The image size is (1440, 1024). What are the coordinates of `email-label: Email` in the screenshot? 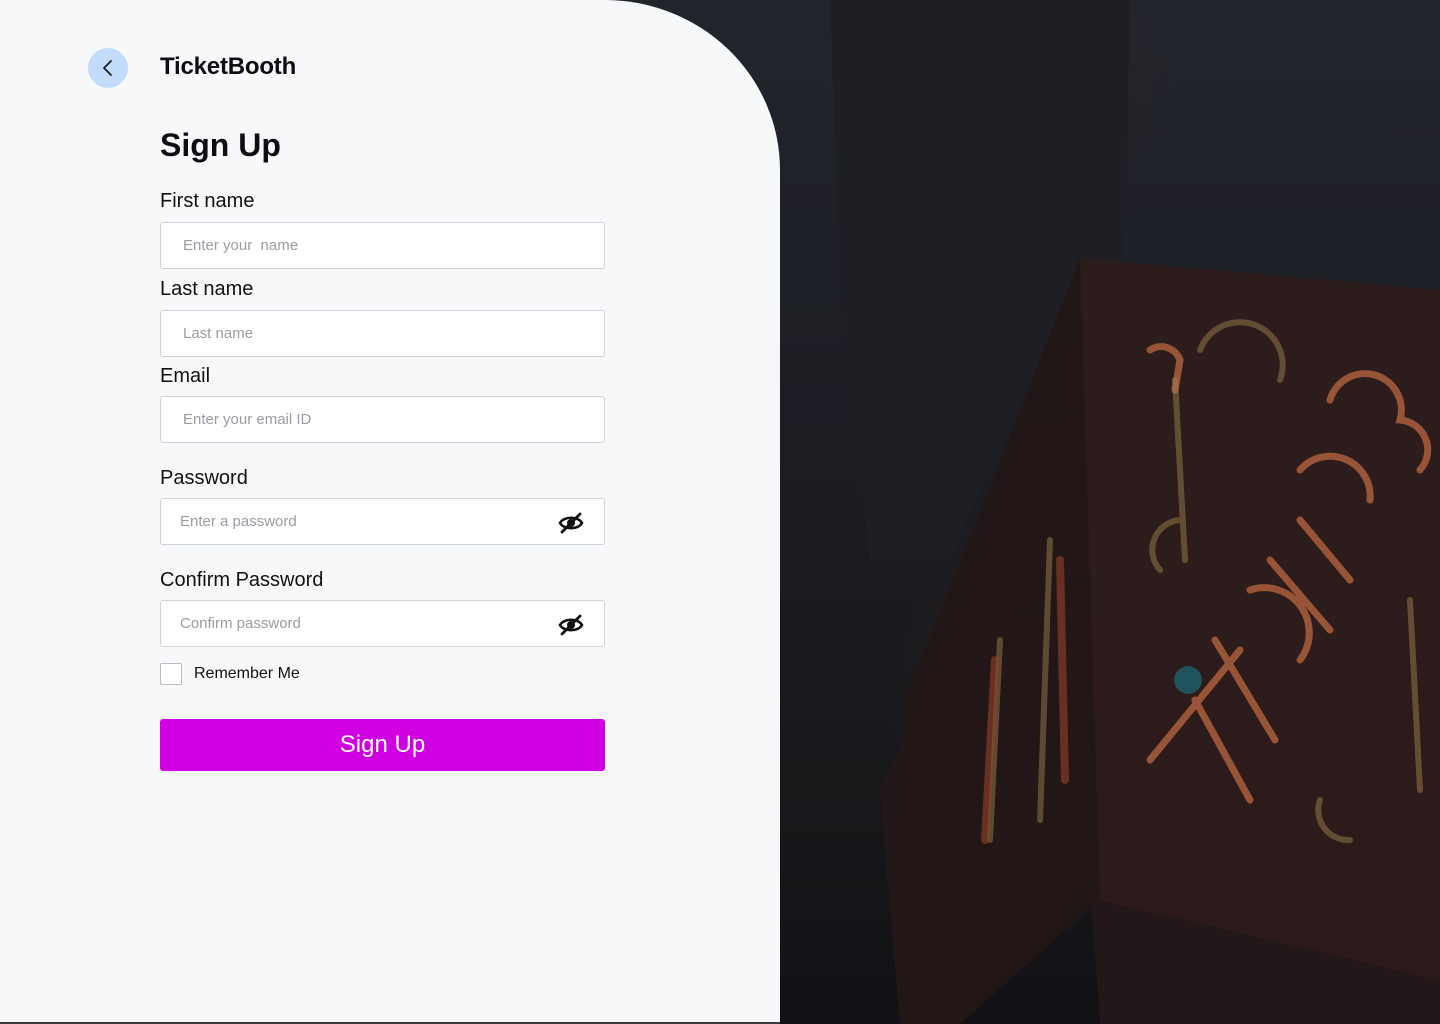 It's located at (185, 376).